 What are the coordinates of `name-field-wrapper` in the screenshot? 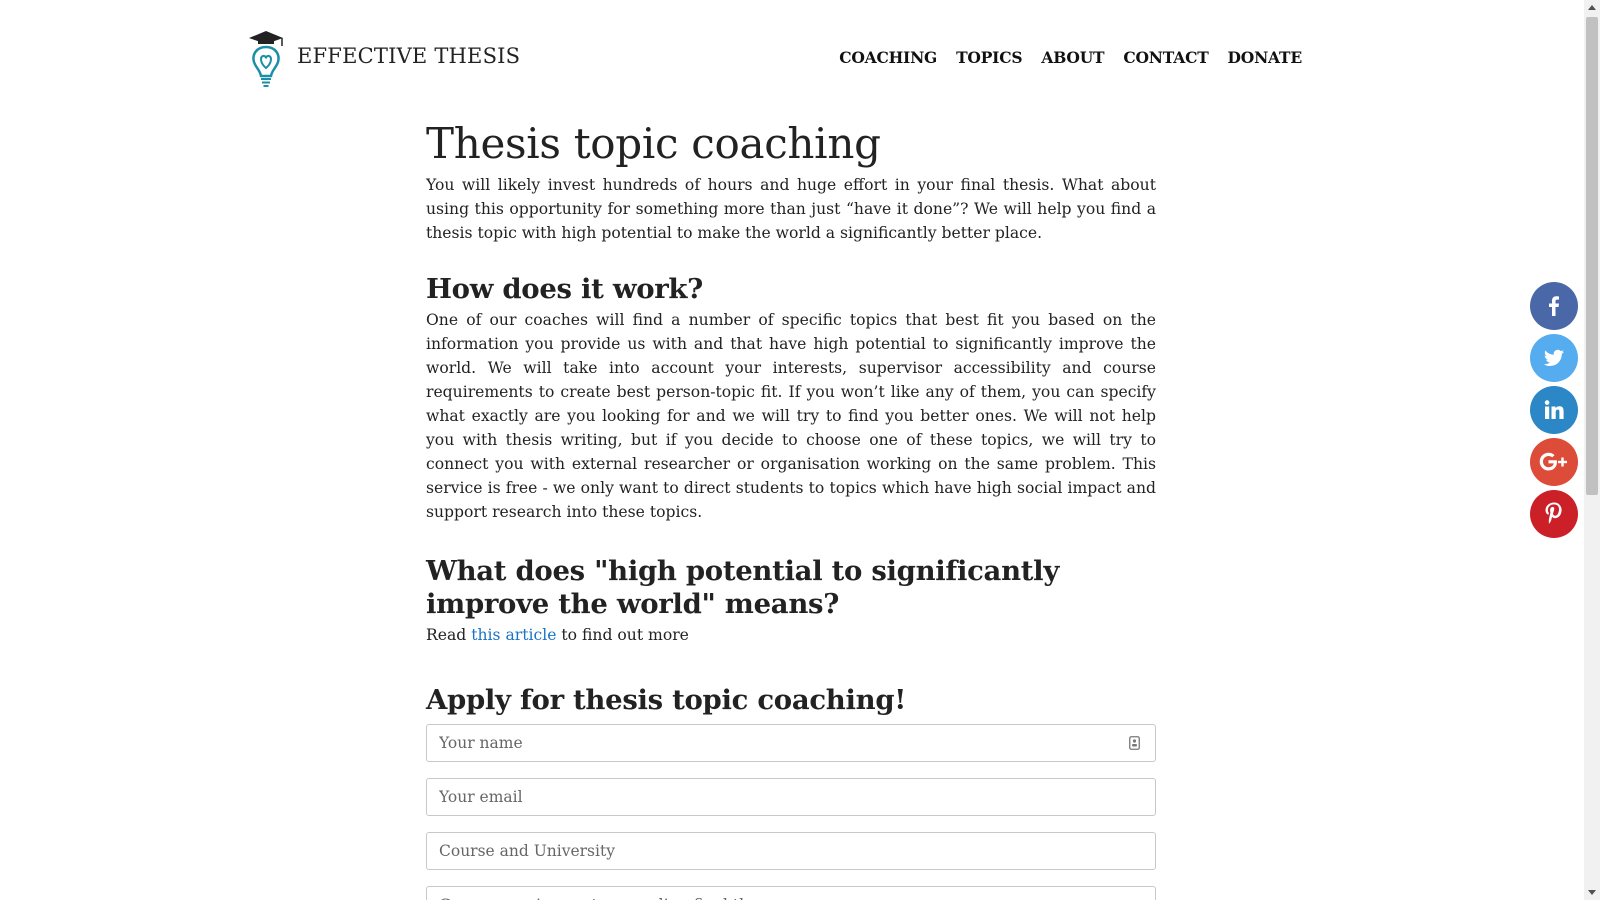 It's located at (791, 743).